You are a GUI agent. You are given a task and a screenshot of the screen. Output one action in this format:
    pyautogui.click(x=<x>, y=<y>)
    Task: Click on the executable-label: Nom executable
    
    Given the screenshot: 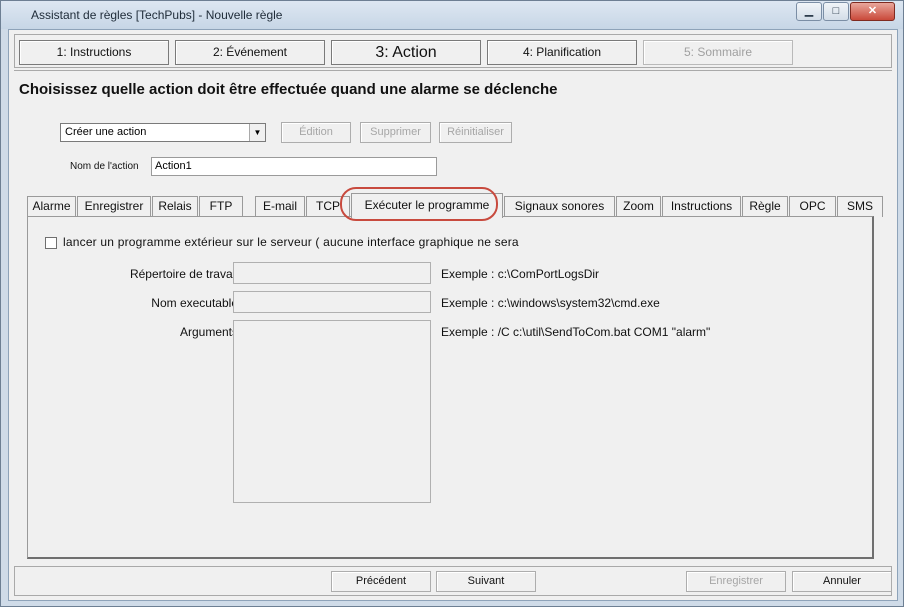 What is the action you would take?
    pyautogui.click(x=194, y=303)
    